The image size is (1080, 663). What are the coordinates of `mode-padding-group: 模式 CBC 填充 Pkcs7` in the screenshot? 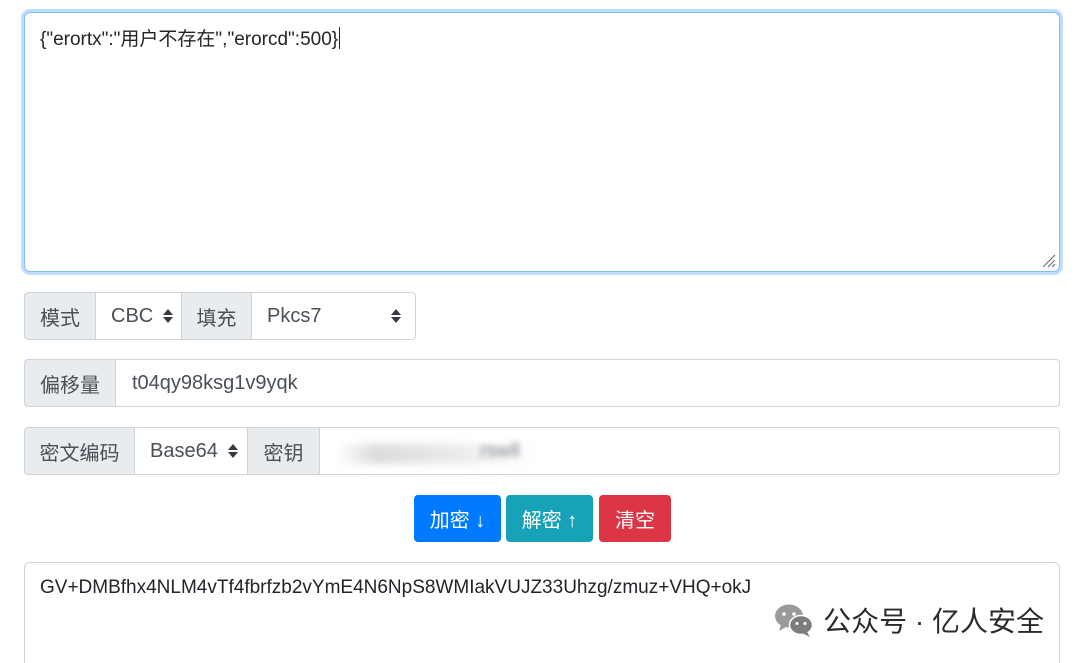 It's located at (220, 316).